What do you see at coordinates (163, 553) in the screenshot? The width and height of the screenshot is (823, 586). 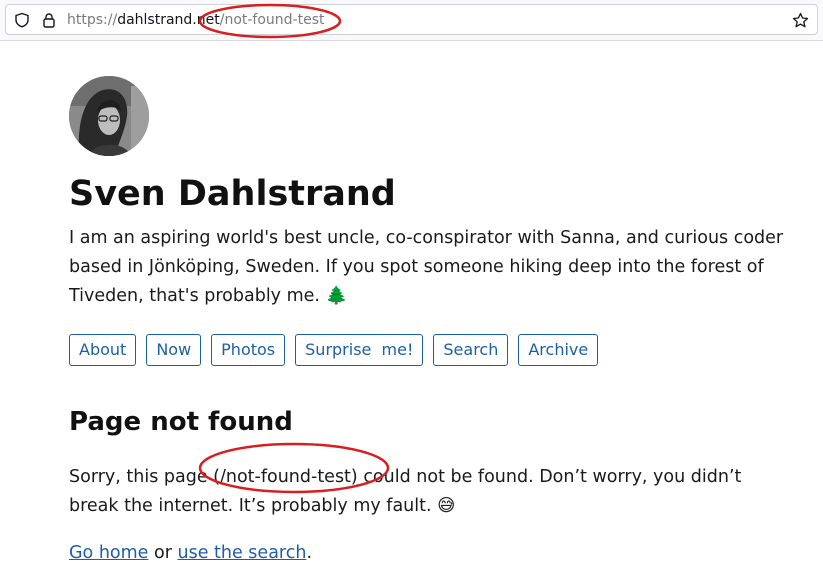 I see `or-text: or` at bounding box center [163, 553].